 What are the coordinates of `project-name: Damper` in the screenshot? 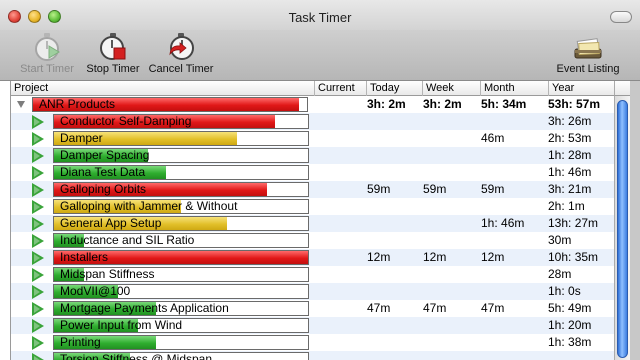 It's located at (81, 138).